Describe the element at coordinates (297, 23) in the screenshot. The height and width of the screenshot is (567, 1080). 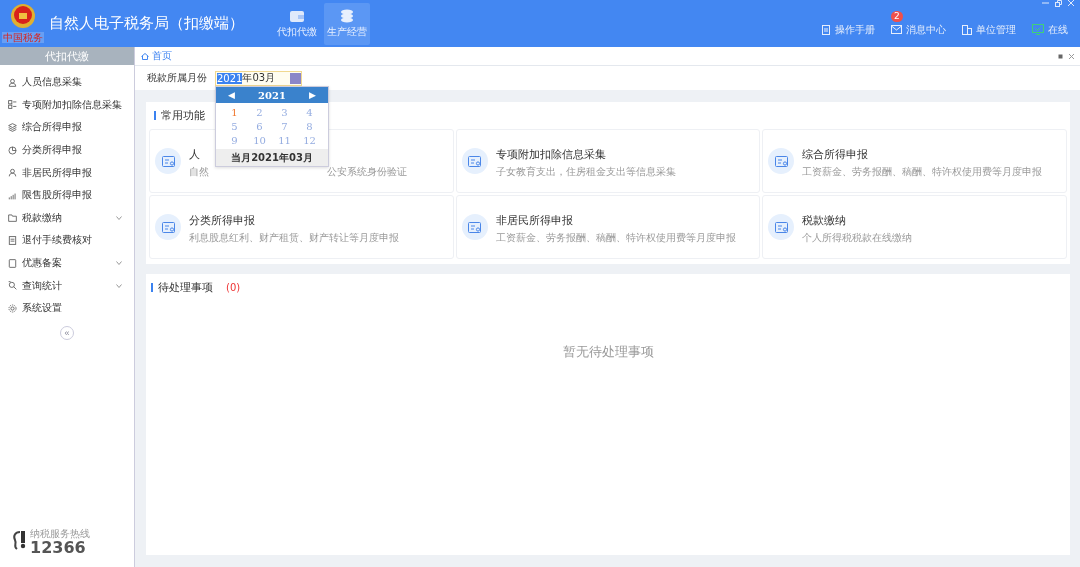
I see `module-button: 代扣代缴` at that location.